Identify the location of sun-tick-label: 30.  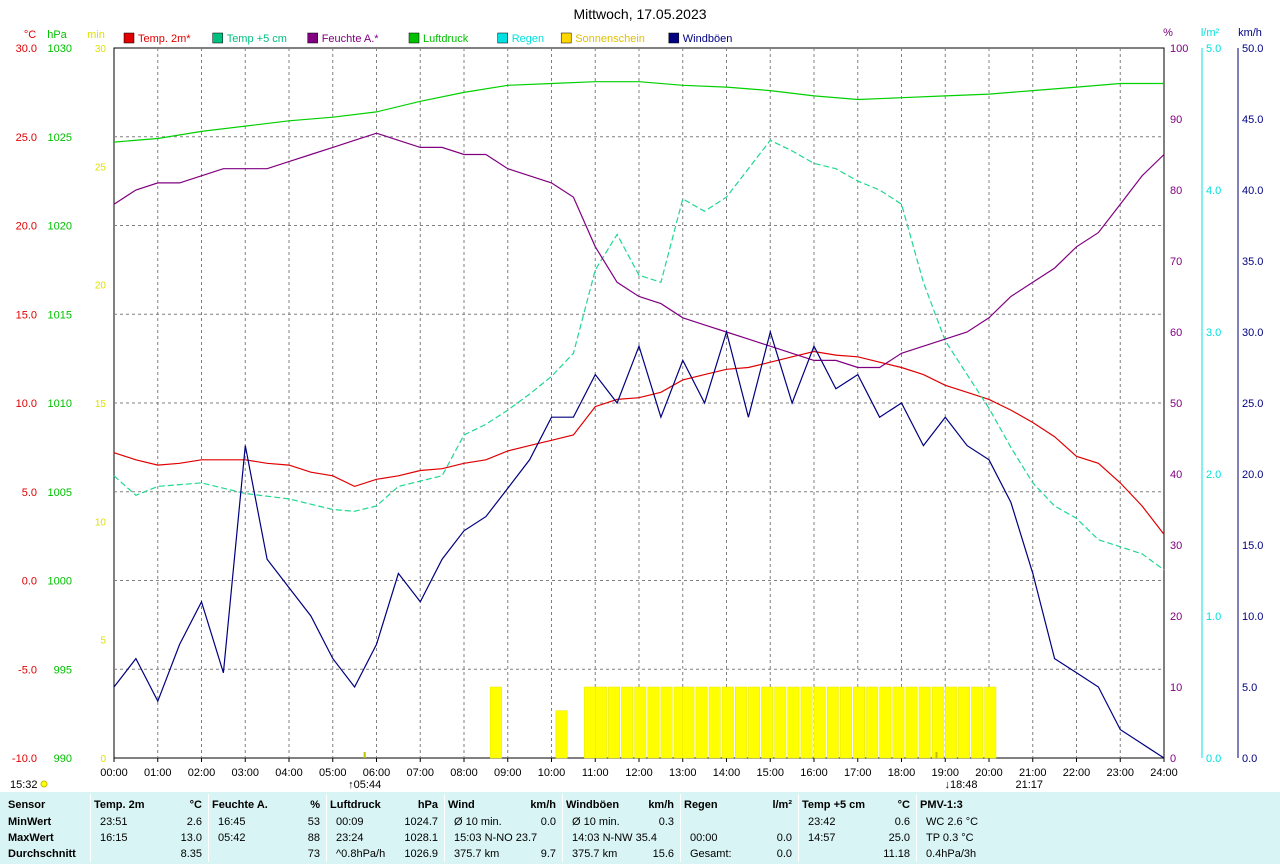
(101, 49).